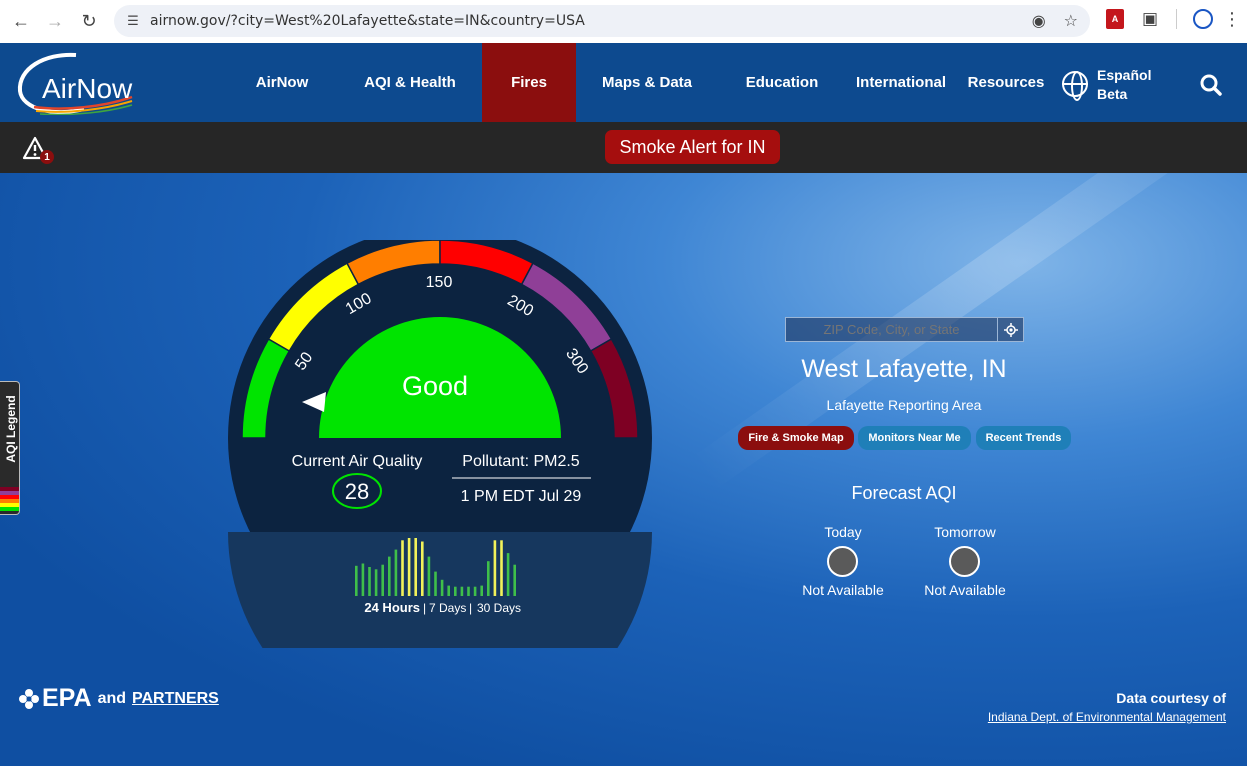  What do you see at coordinates (965, 532) in the screenshot?
I see `forecast-tomorrow-label: Tomorrow` at bounding box center [965, 532].